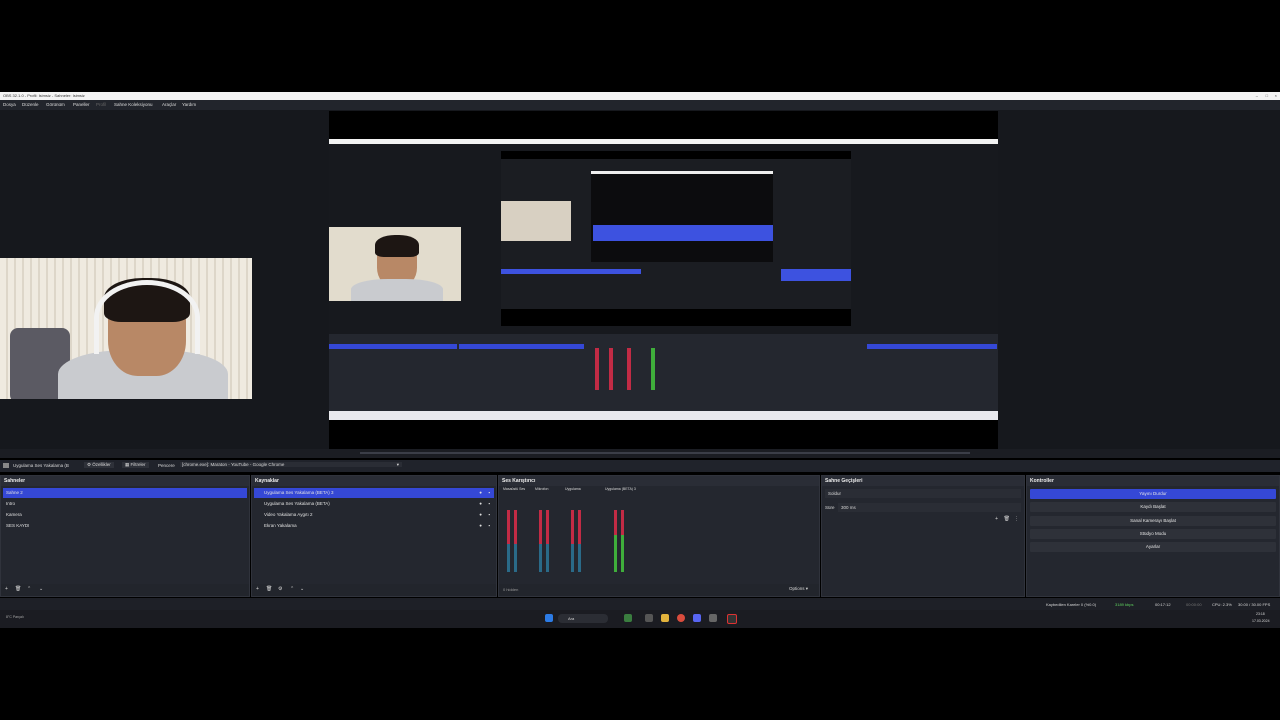  I want to click on minimize-icon: –, so click(1257, 95).